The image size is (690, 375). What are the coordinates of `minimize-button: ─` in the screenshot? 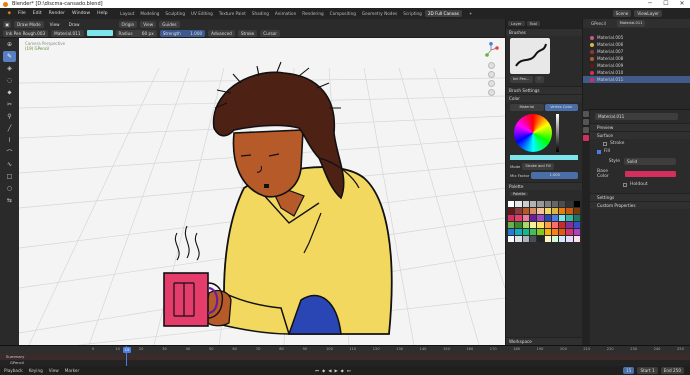 It's located at (650, 4).